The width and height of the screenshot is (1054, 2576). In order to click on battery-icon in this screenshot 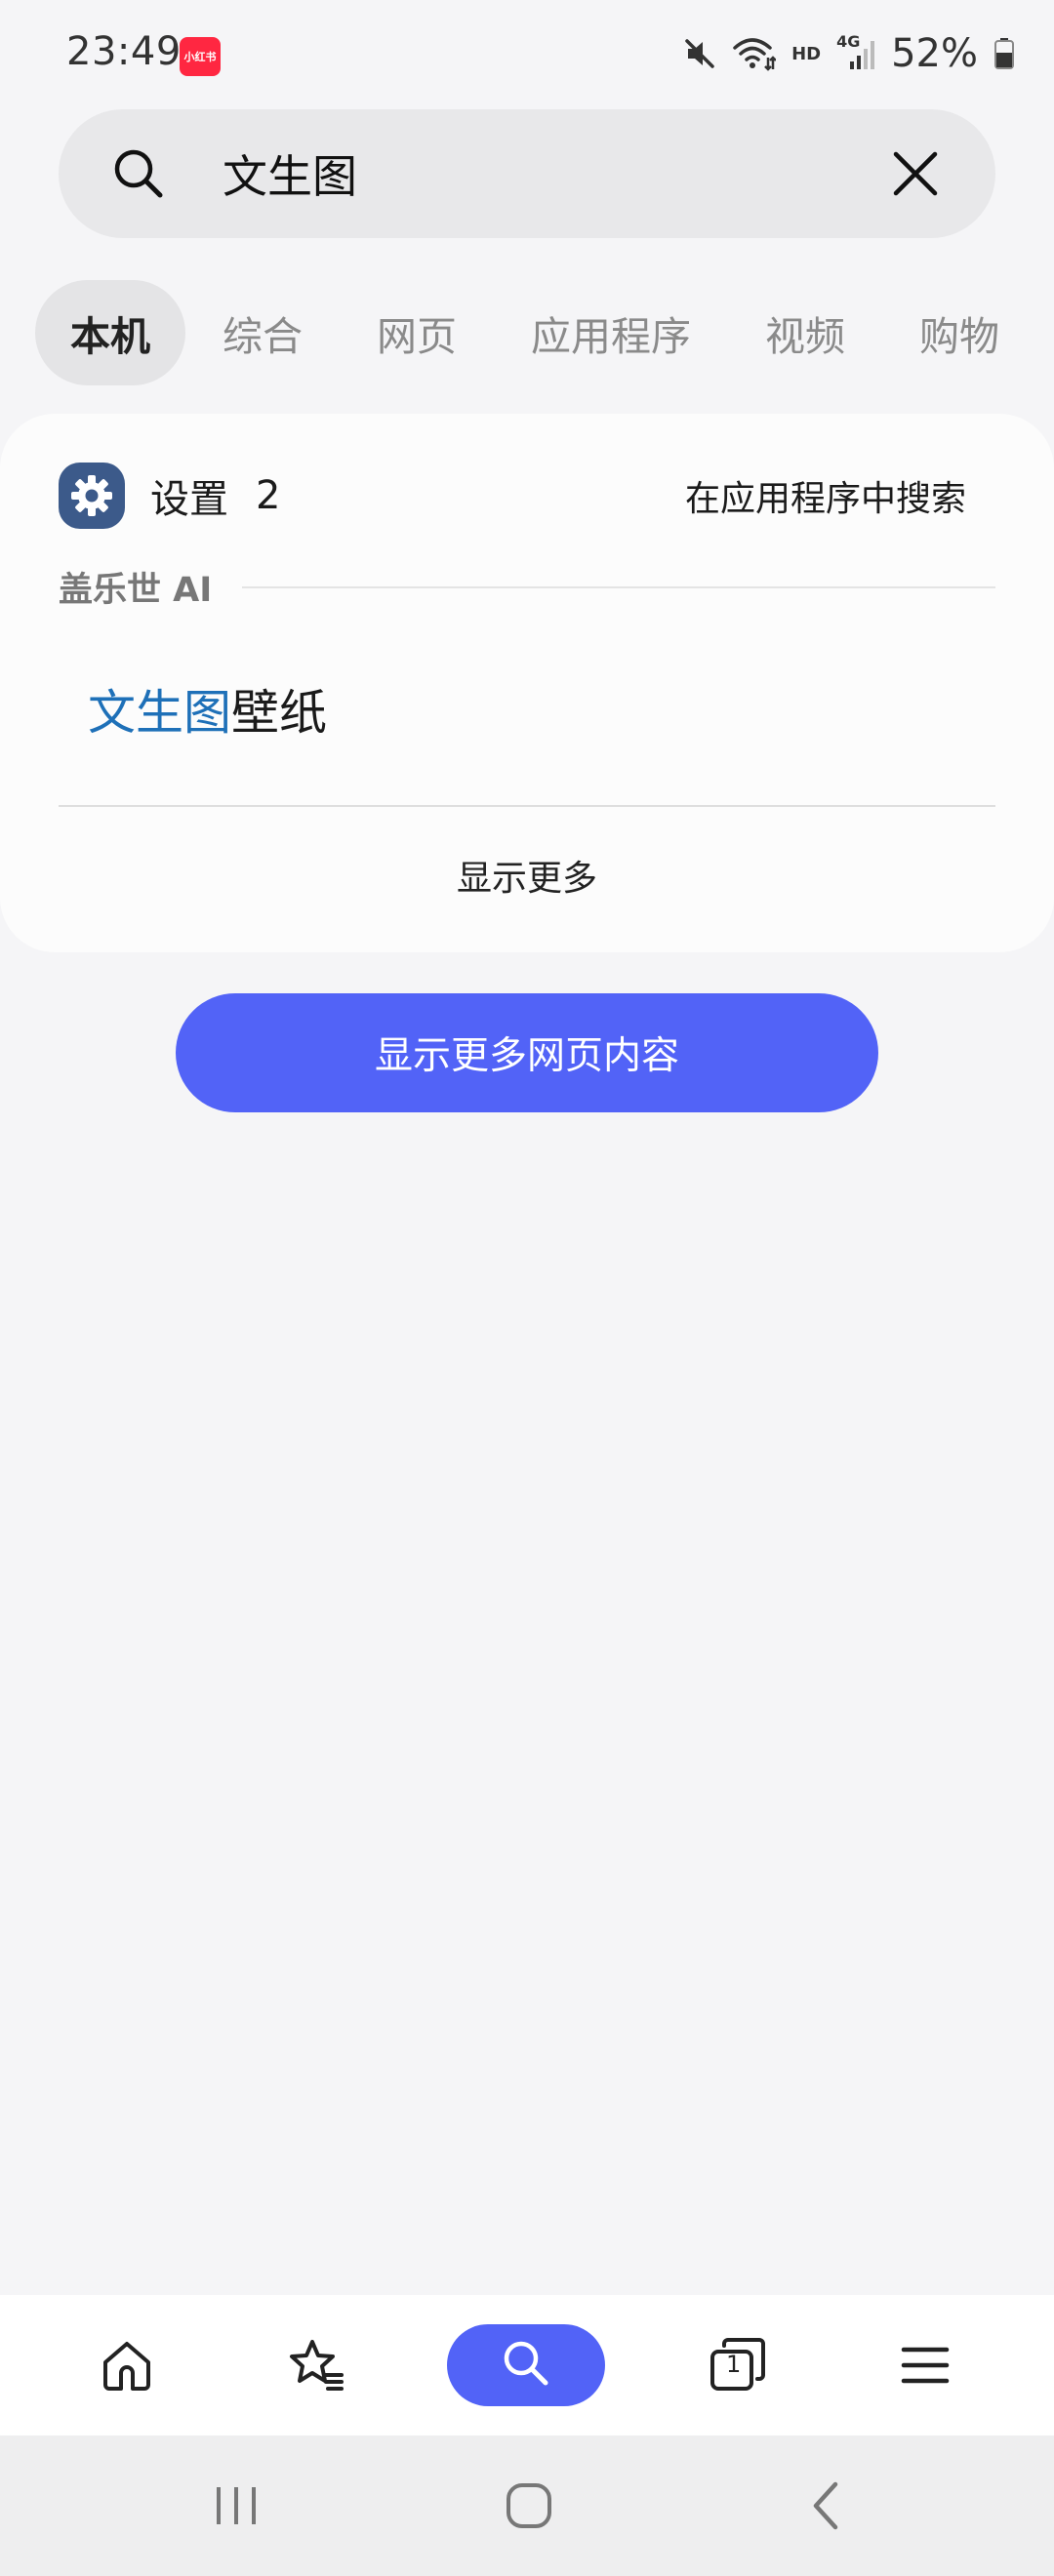, I will do `click(1004, 53)`.